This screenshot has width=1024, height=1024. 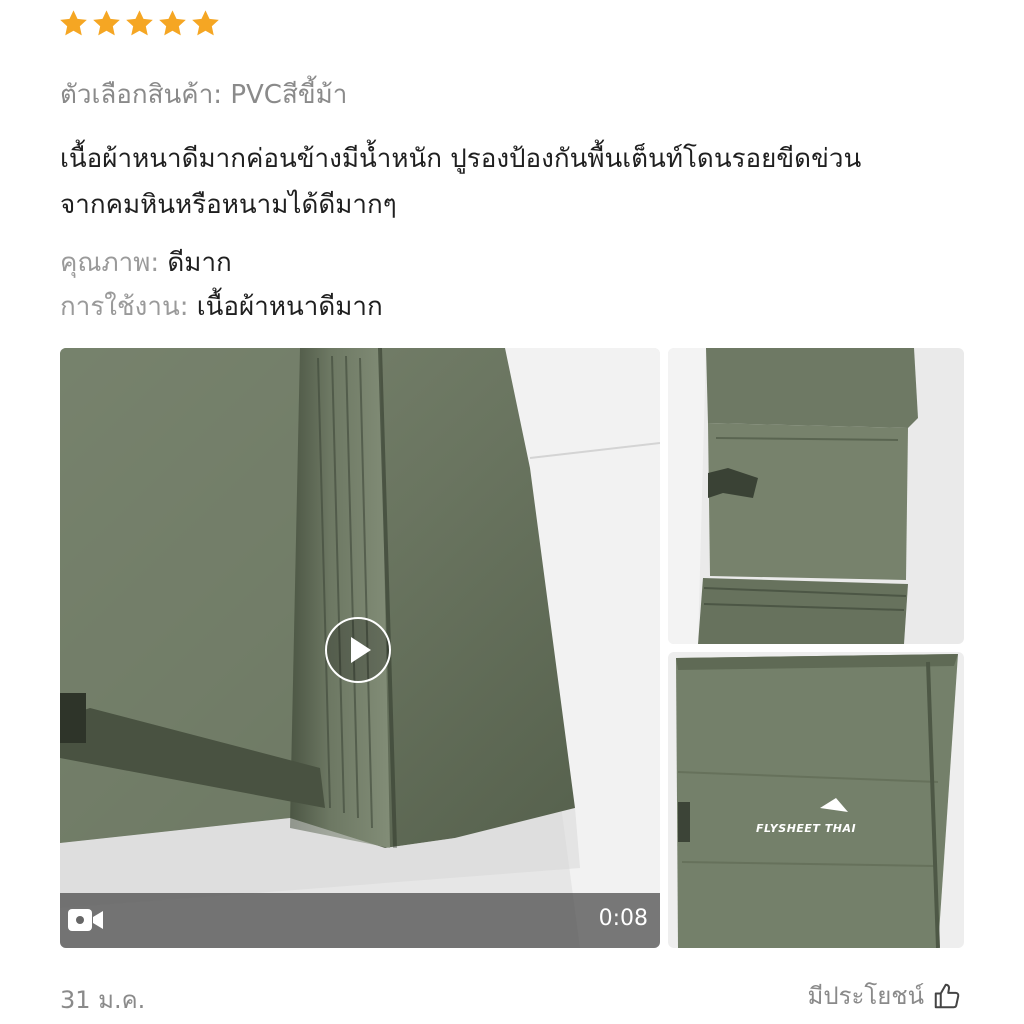 I want to click on review-date: 31 ม.ค., so click(x=103, y=1000).